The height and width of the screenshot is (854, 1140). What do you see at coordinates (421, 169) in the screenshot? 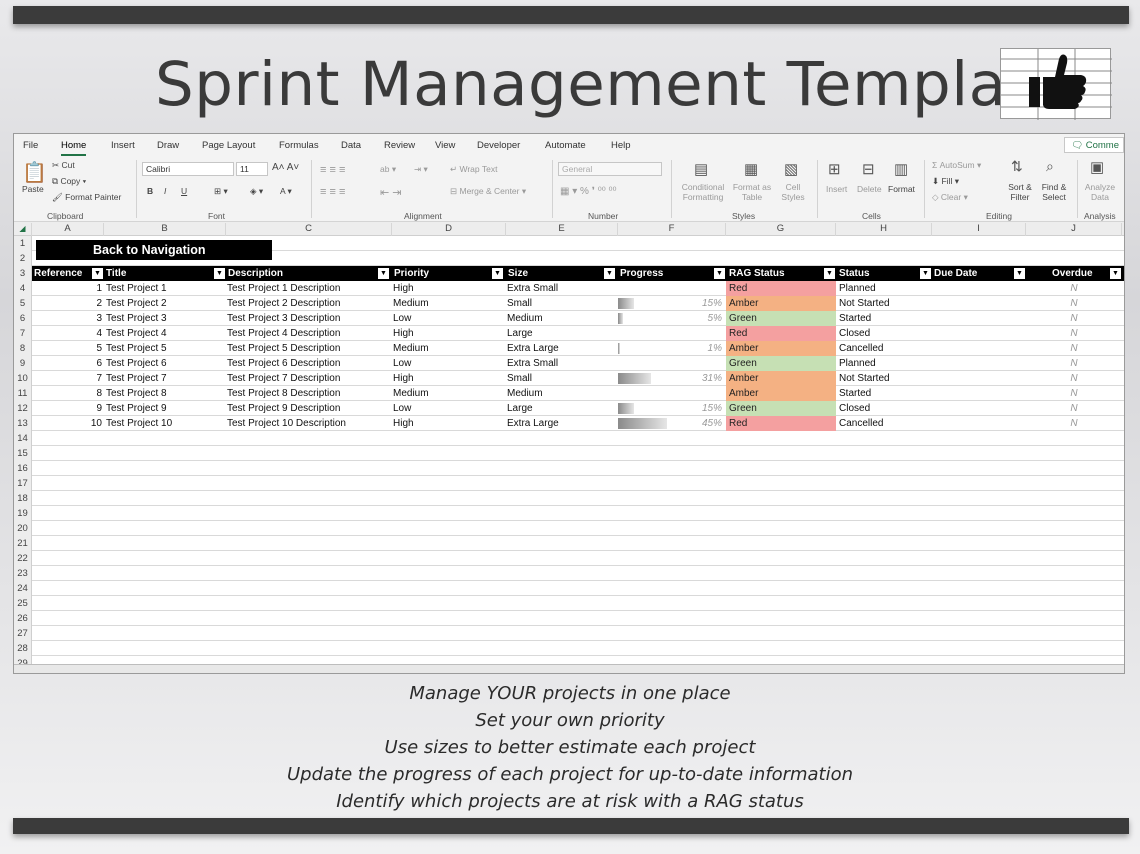
I see `rtl-icon: ⇥ ▾` at bounding box center [421, 169].